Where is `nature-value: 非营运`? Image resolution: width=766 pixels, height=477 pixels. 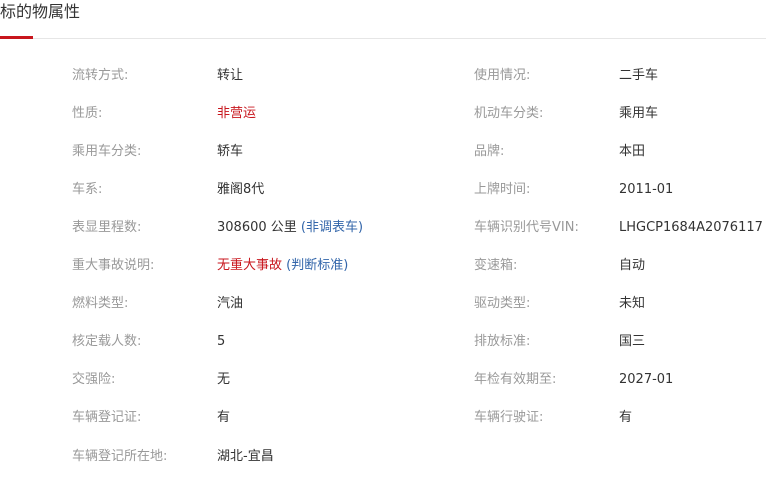
nature-value: 非营运 is located at coordinates (237, 113).